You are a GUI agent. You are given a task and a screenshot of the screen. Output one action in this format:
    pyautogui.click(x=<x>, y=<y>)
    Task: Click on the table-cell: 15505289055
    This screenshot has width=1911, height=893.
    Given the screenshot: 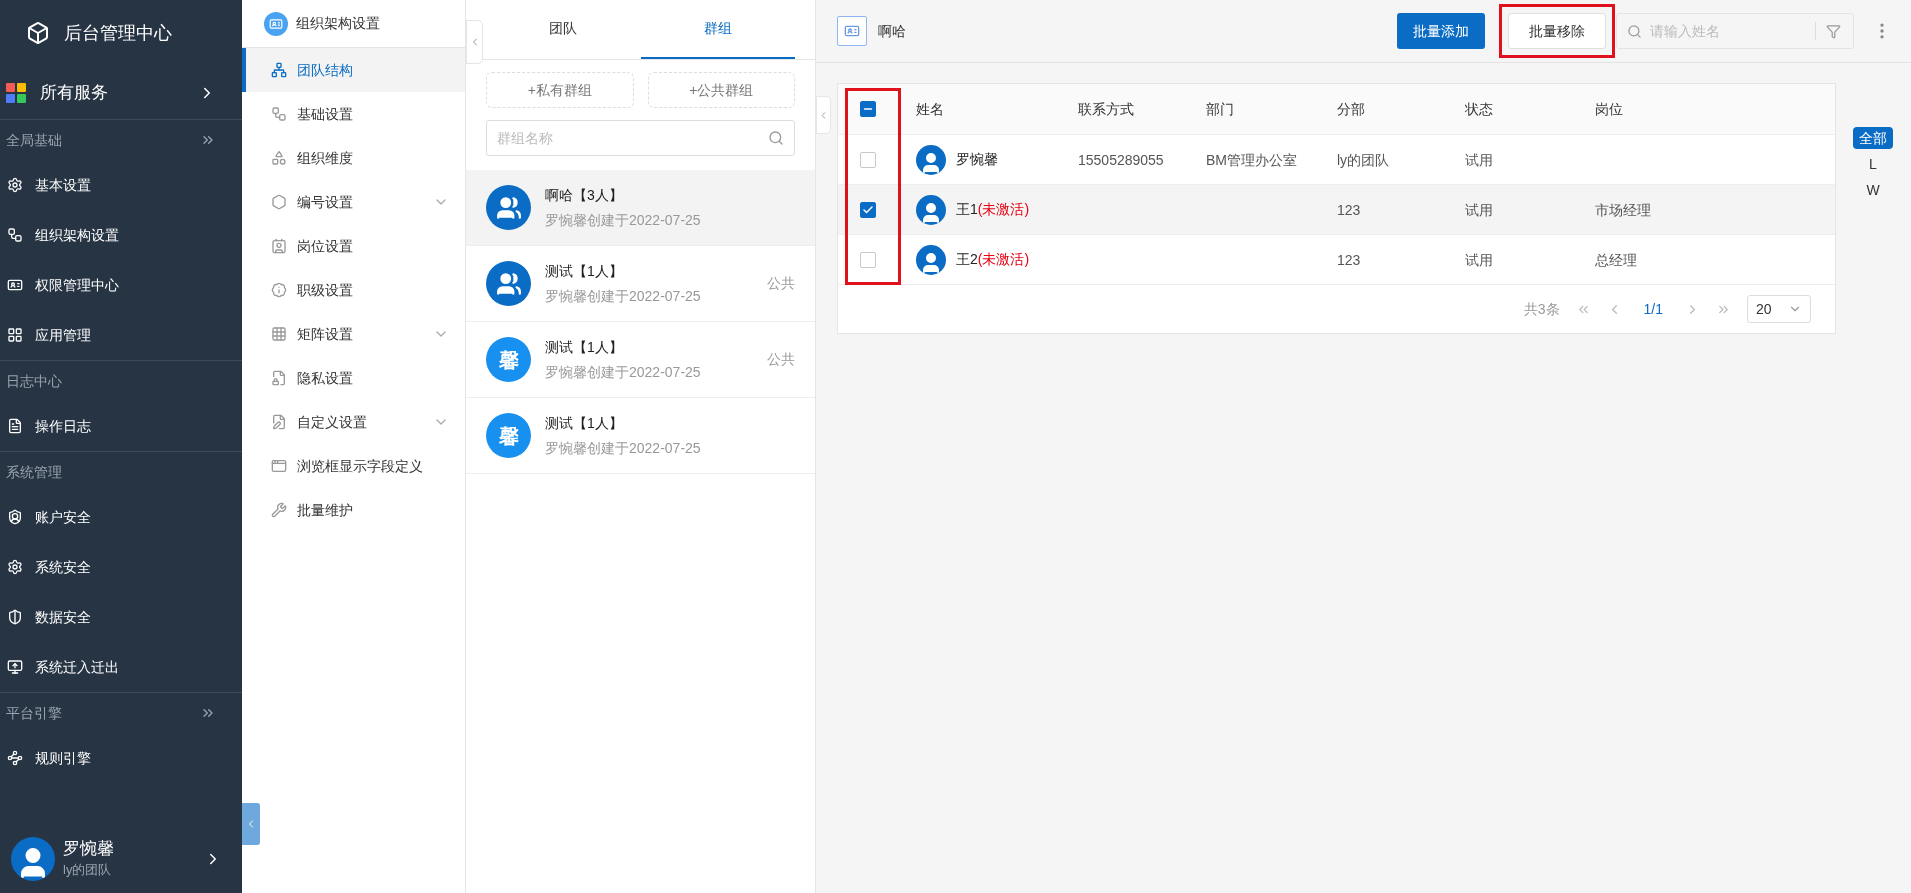 What is the action you would take?
    pyautogui.click(x=1121, y=159)
    